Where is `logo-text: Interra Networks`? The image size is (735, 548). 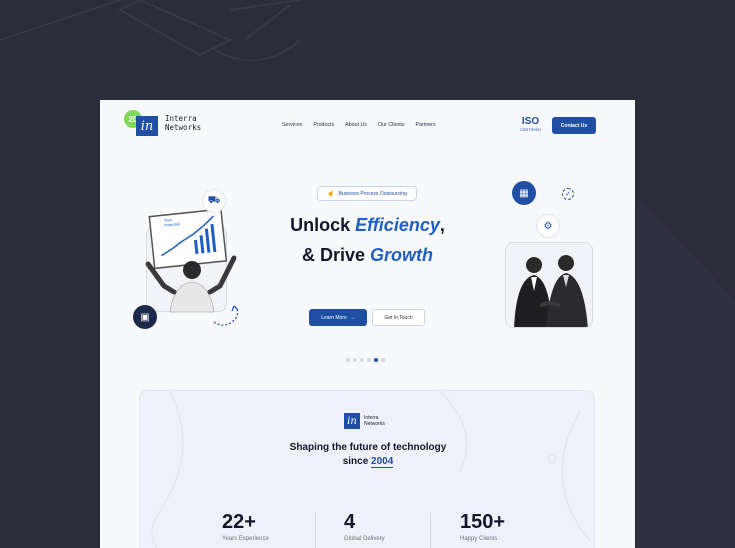
logo-text: Interra Networks is located at coordinates (183, 123).